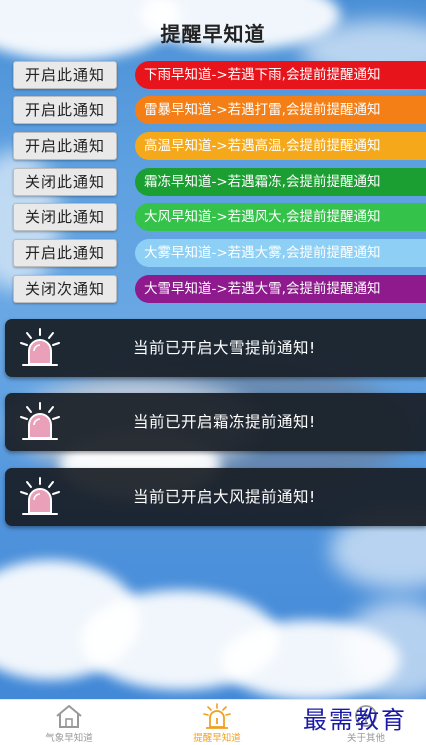 Image resolution: width=426 pixels, height=745 pixels. I want to click on notification-row: 开启此通知 大雾早知道->若遇大雾,会提前提醒通知, so click(213, 253).